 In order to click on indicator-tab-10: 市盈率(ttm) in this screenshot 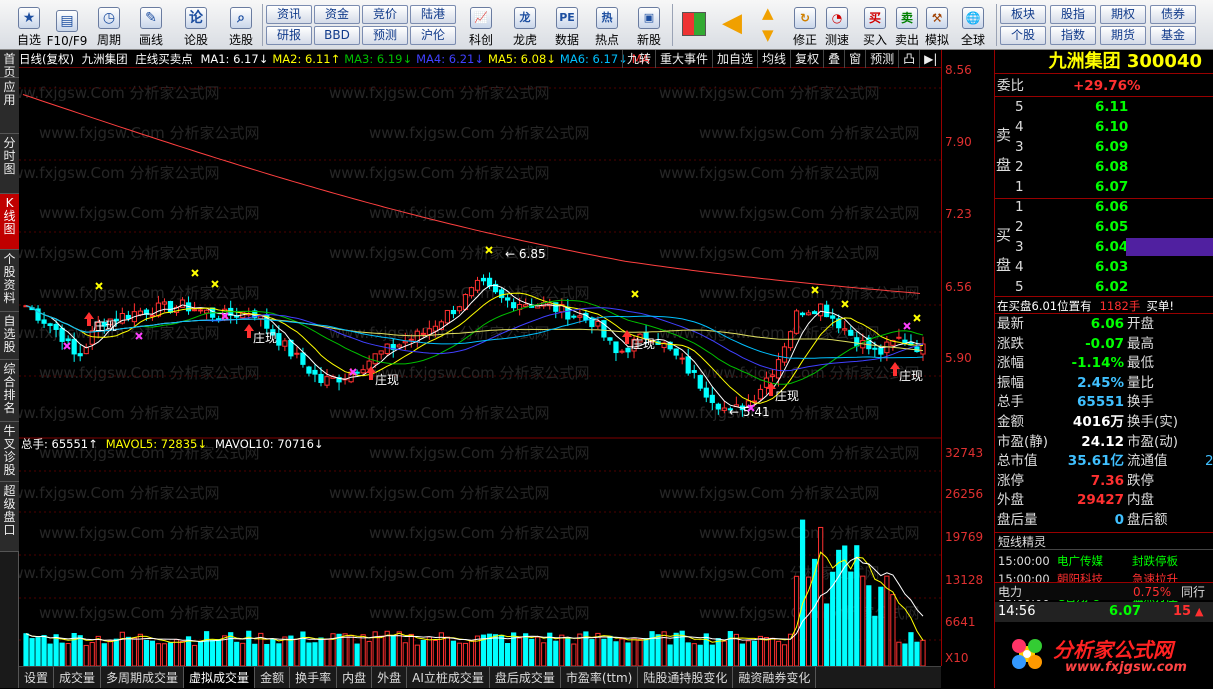, I will do `click(600, 677)`.